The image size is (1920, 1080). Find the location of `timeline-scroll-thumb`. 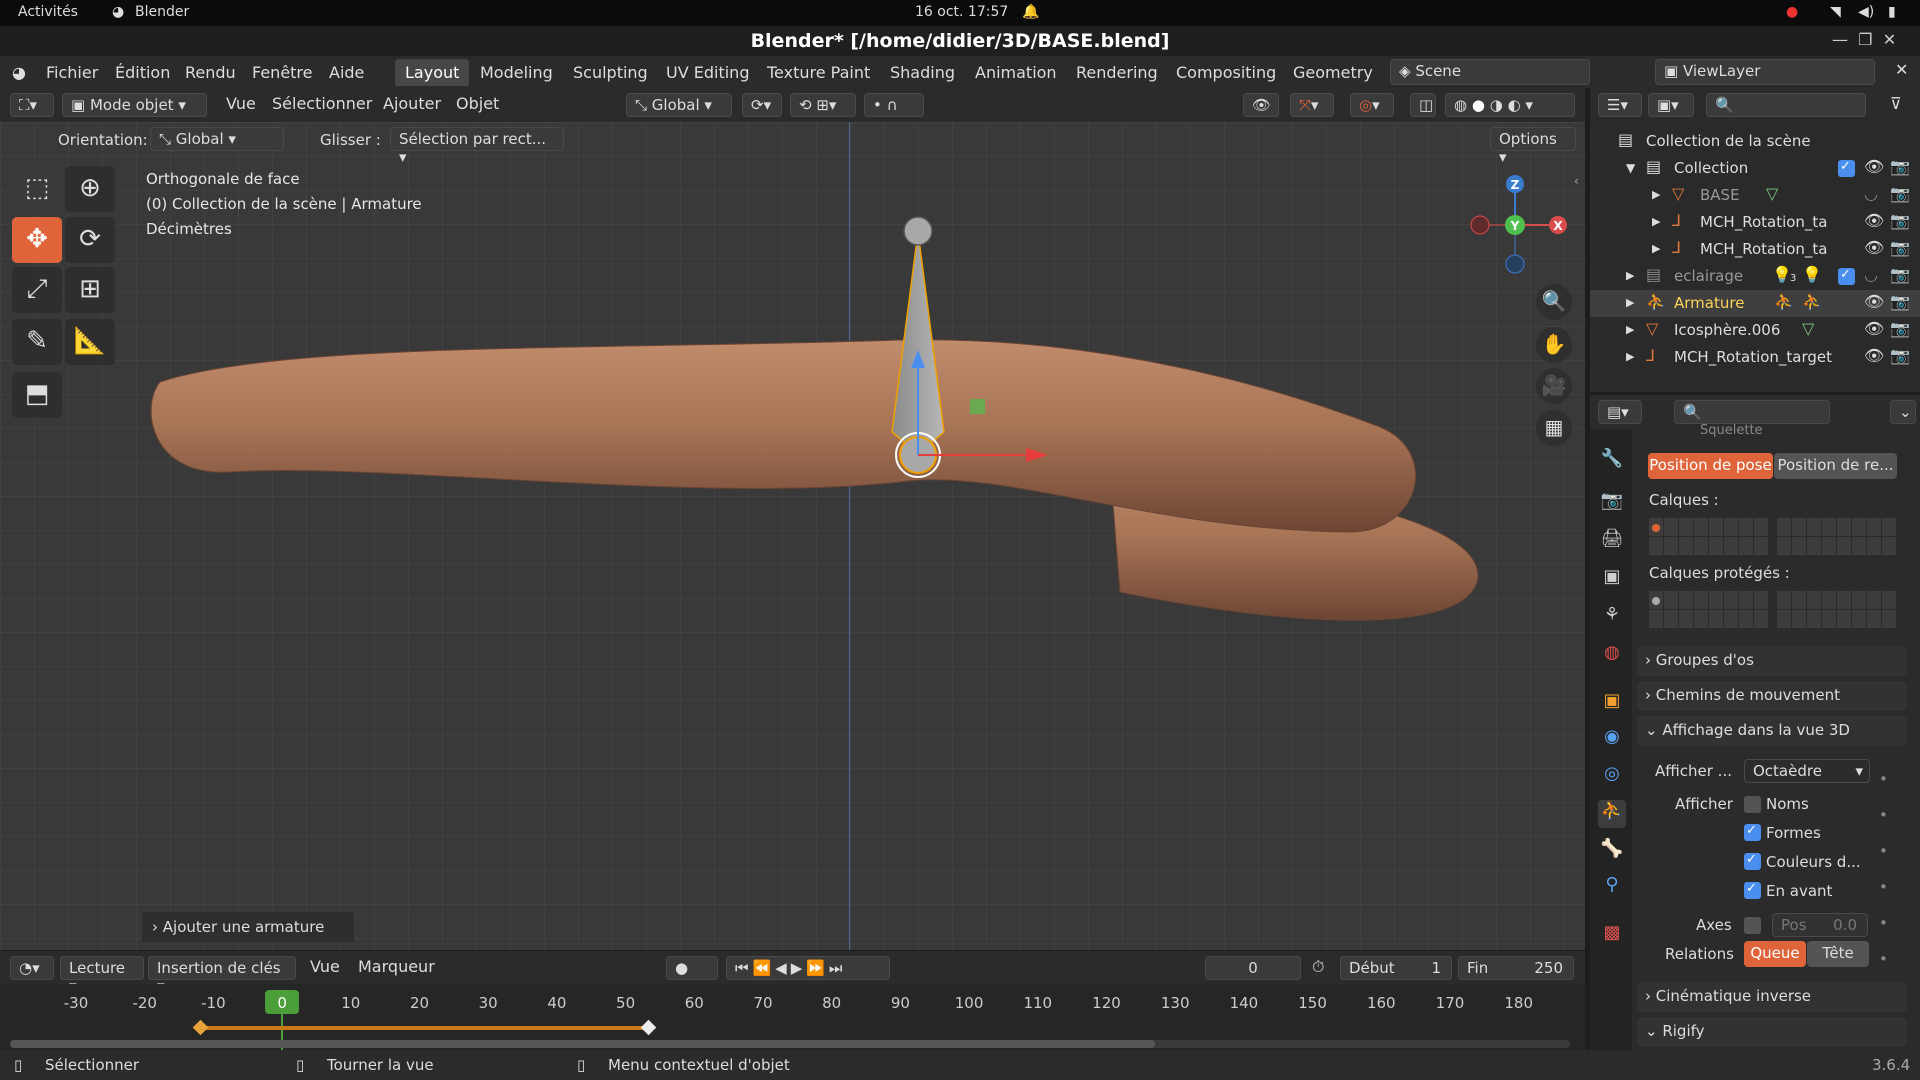

timeline-scroll-thumb is located at coordinates (582, 1044).